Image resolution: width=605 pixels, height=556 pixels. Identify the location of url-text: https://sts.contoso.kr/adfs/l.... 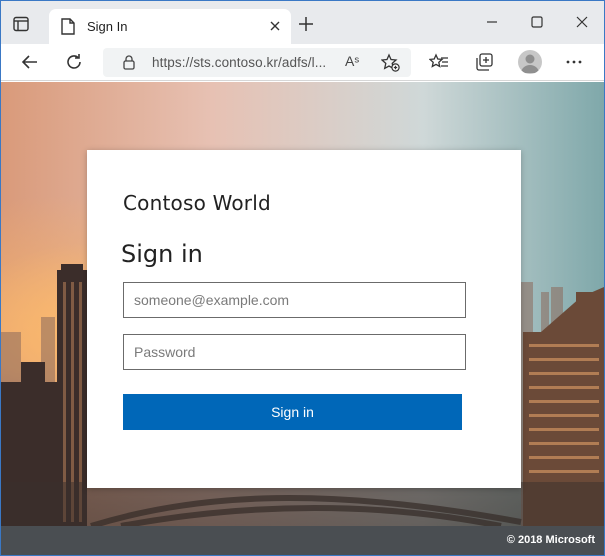
(239, 62).